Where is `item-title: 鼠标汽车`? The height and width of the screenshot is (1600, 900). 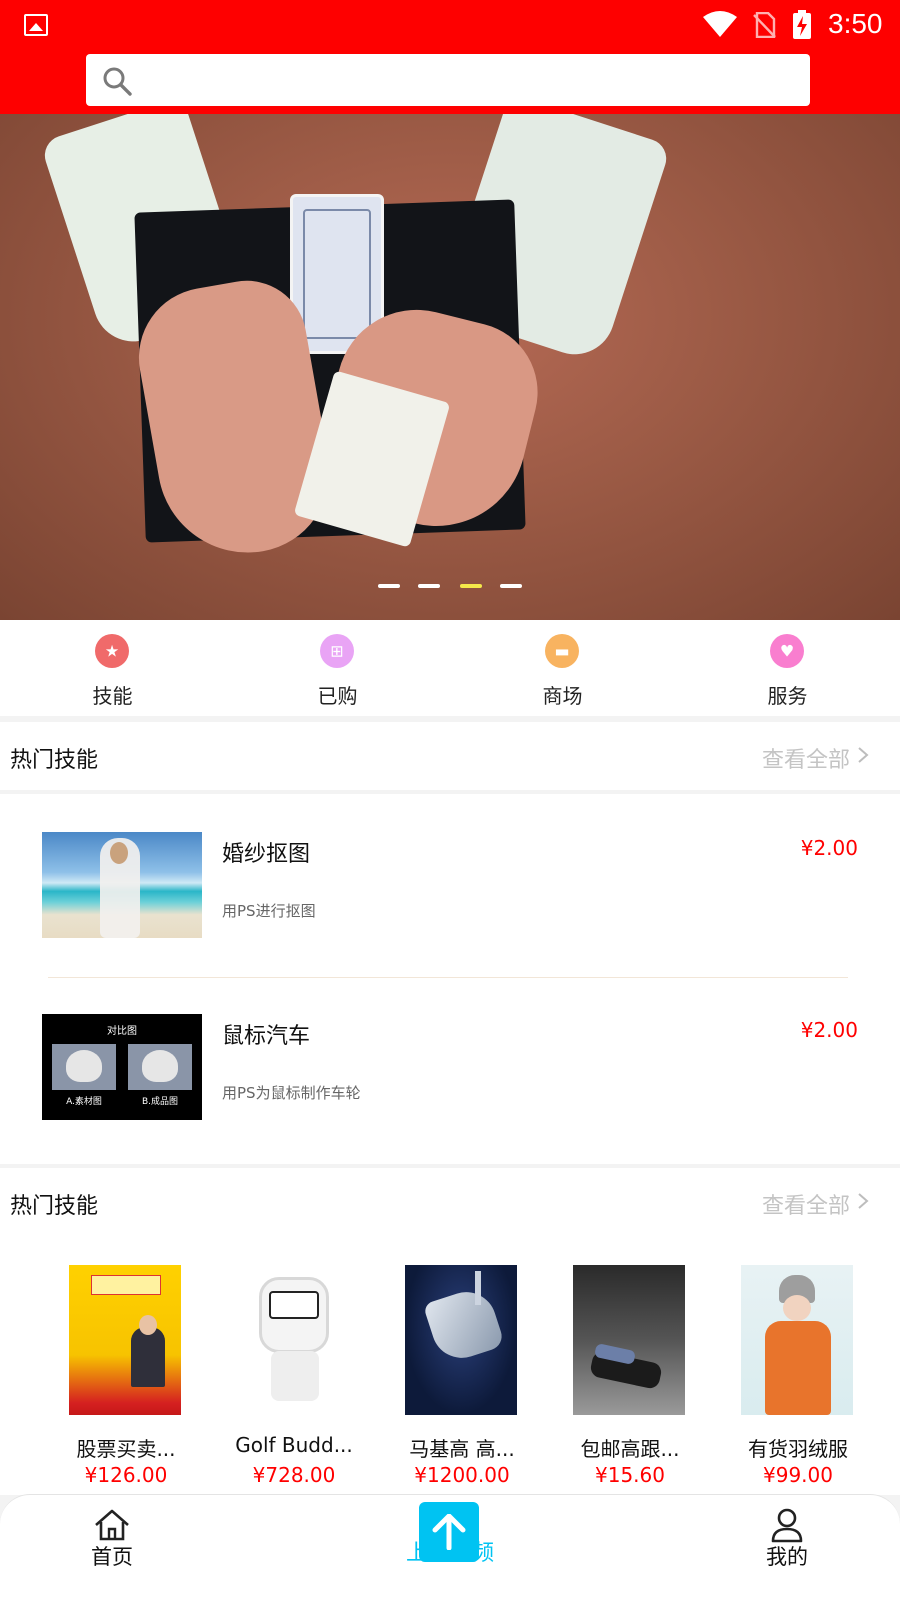
item-title: 鼠标汽车 is located at coordinates (266, 1036).